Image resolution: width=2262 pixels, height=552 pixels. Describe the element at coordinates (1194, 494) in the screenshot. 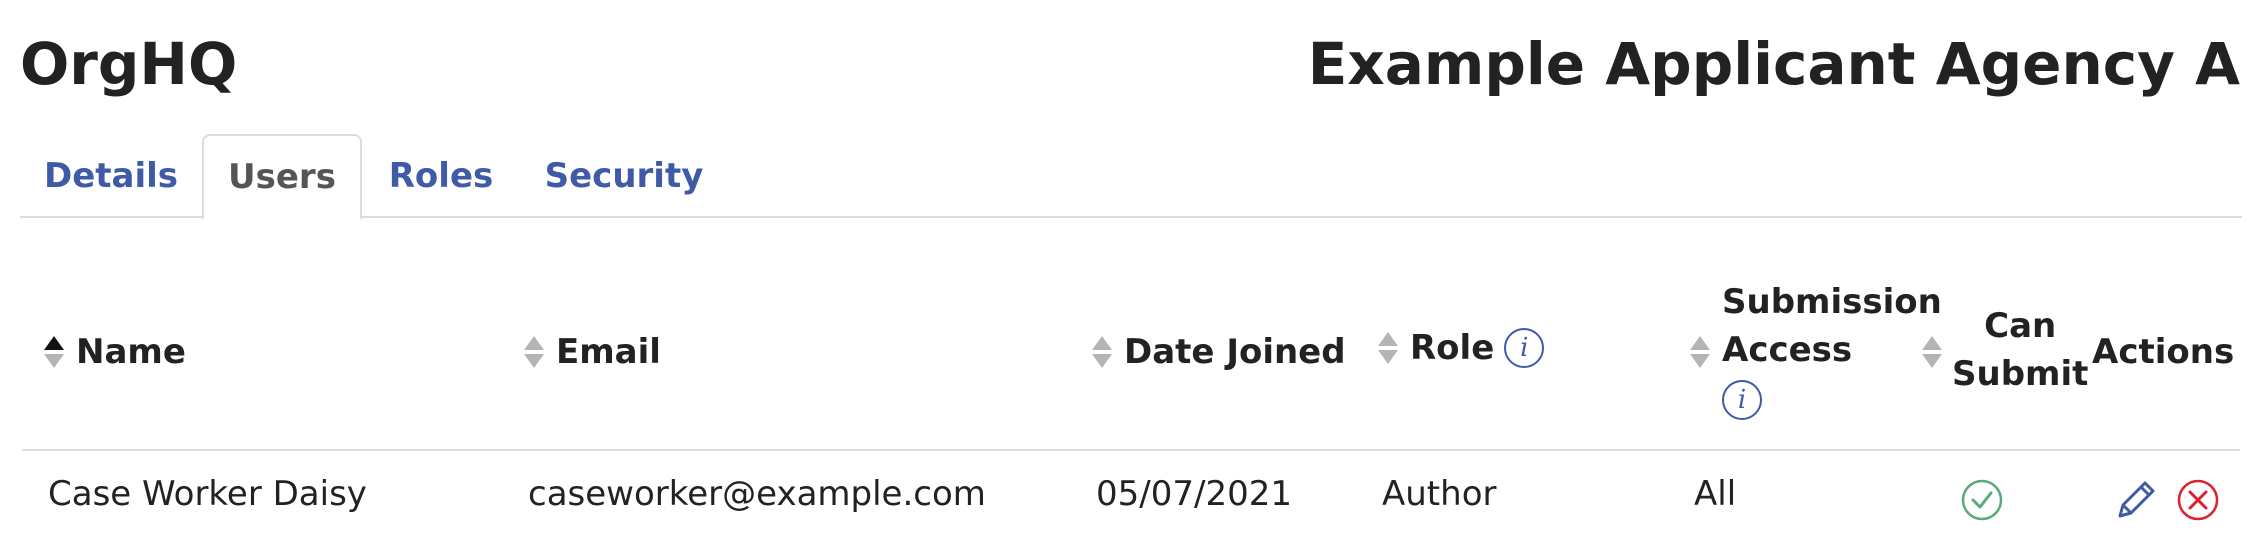

I see `cell-date-joined: 05/07/2021` at that location.